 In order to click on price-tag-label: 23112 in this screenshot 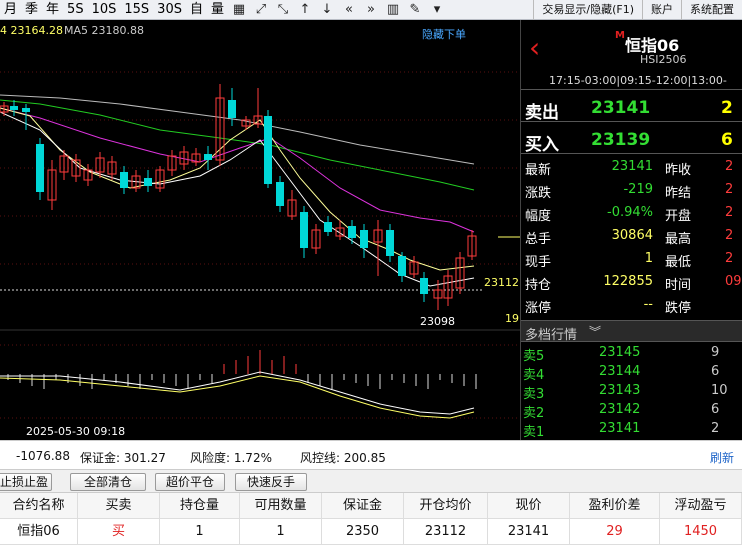, I will do `click(501, 282)`.